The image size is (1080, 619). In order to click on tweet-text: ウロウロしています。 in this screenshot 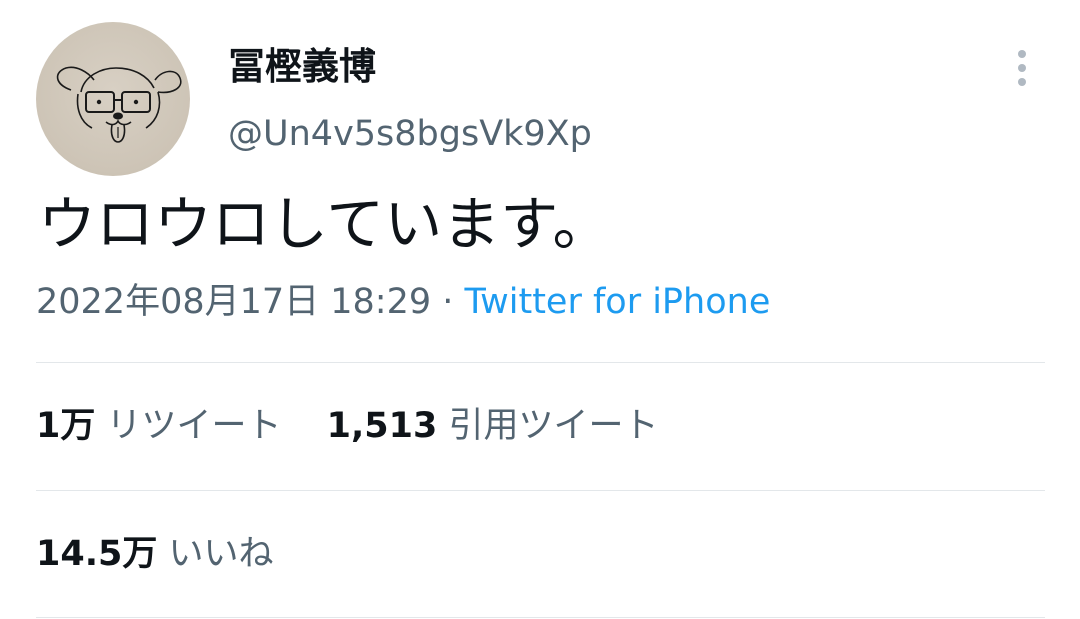, I will do `click(324, 224)`.